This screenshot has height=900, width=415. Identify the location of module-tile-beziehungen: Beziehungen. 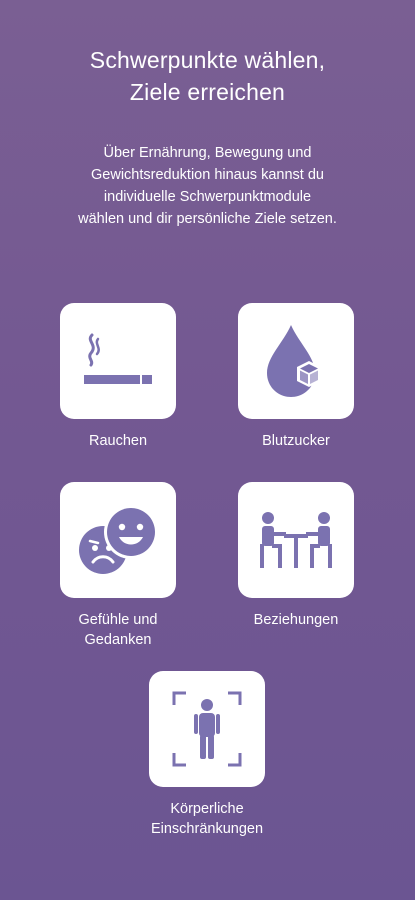
(296, 556).